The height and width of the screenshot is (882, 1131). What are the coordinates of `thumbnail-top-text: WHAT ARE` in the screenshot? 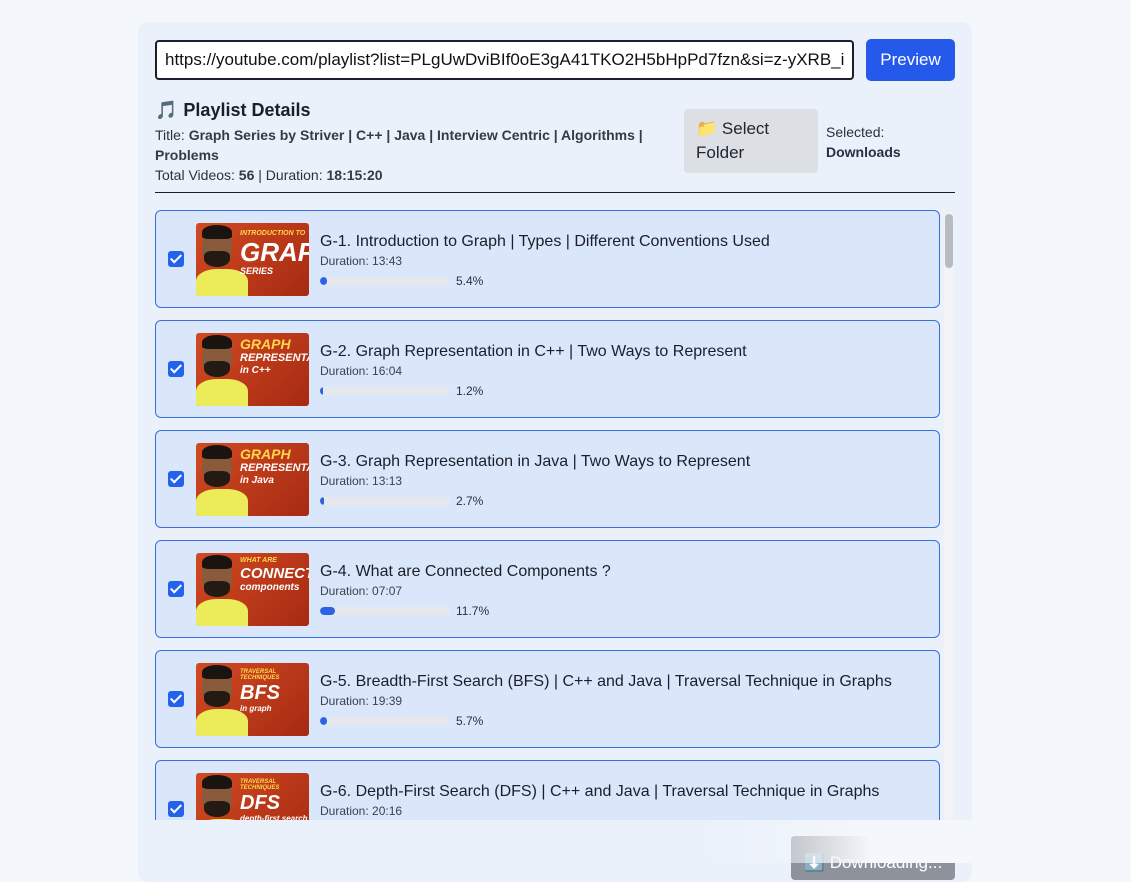 It's located at (258, 560).